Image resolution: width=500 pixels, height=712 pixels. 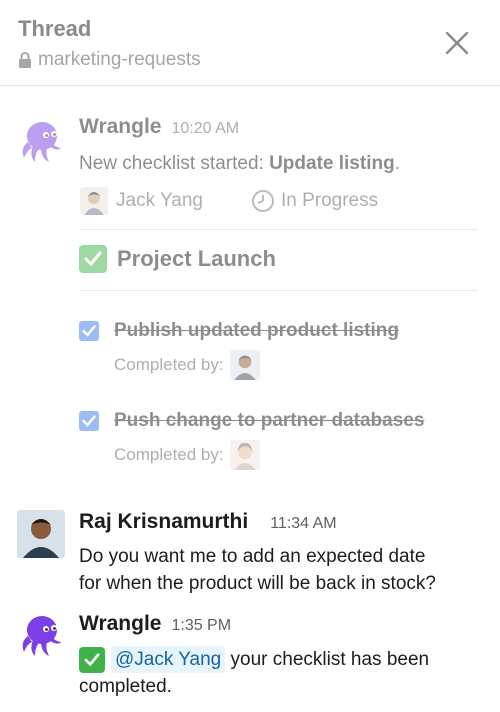 I want to click on checklist-item: Publish updated product listing, so click(x=239, y=331).